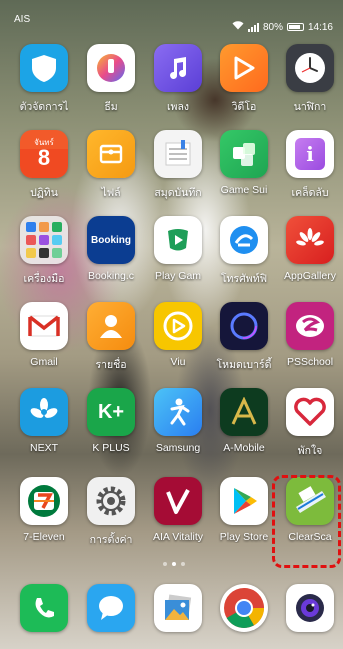  I want to click on dock-phone, so click(44, 616).